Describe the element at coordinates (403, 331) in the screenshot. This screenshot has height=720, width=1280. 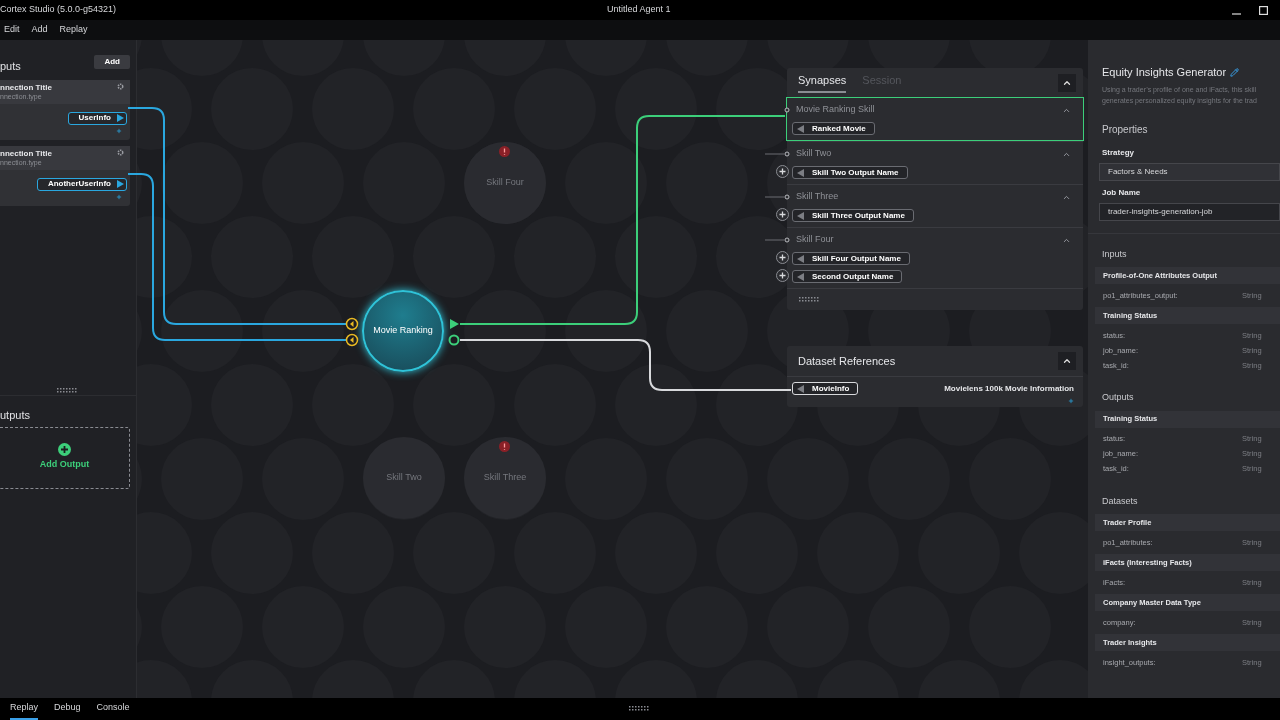
I see `skill-node: Movie Ranking` at that location.